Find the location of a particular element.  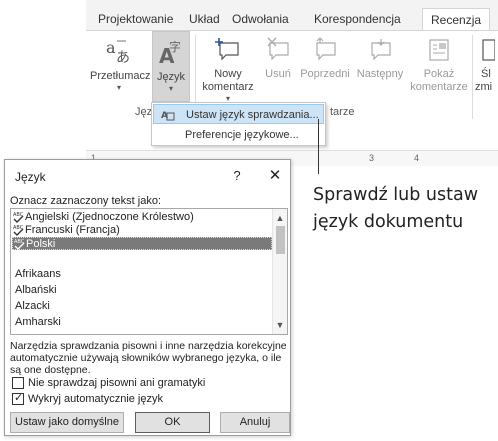

language-button: A 字 Język ▾ is located at coordinates (171, 66).